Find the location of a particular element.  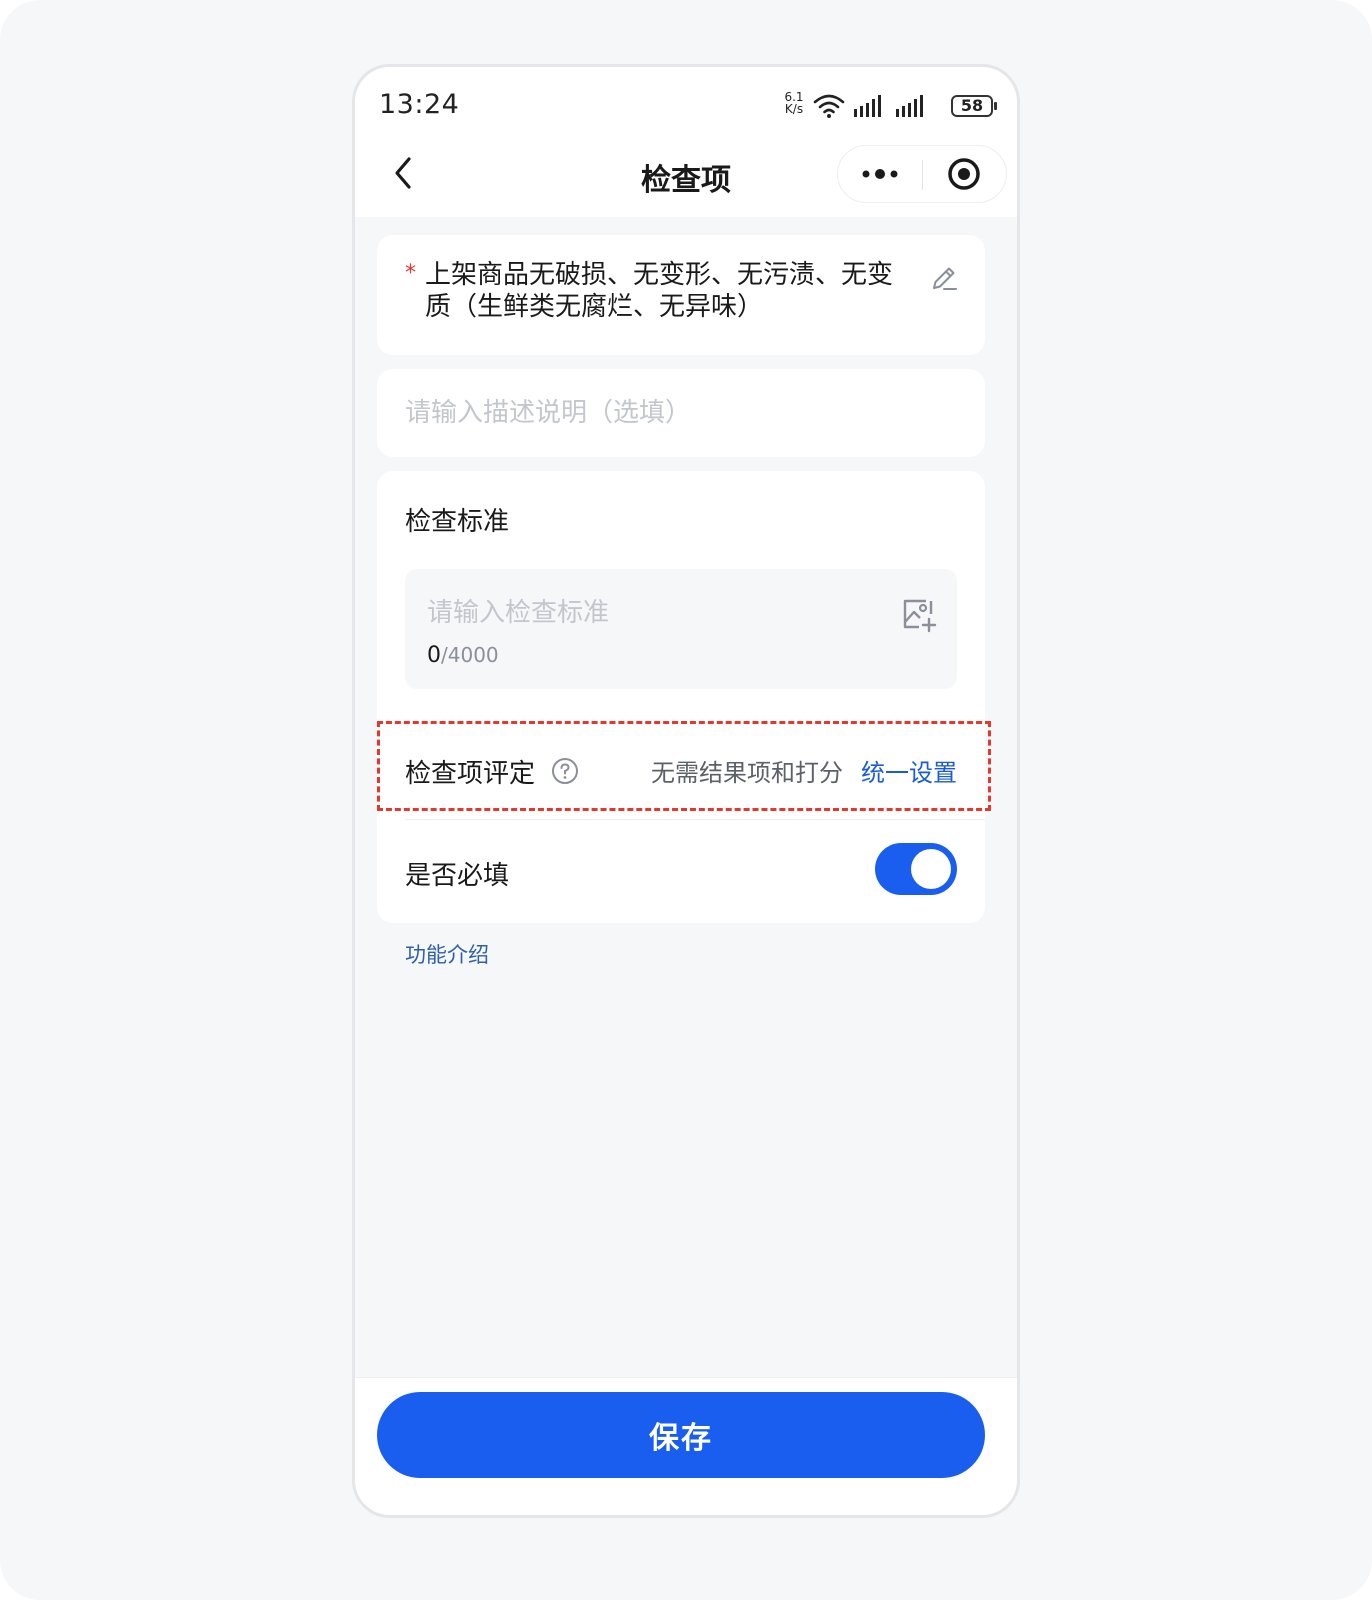

rating-row: 检查项评定 无需结果项和打分 统一设置 is located at coordinates (681, 769).